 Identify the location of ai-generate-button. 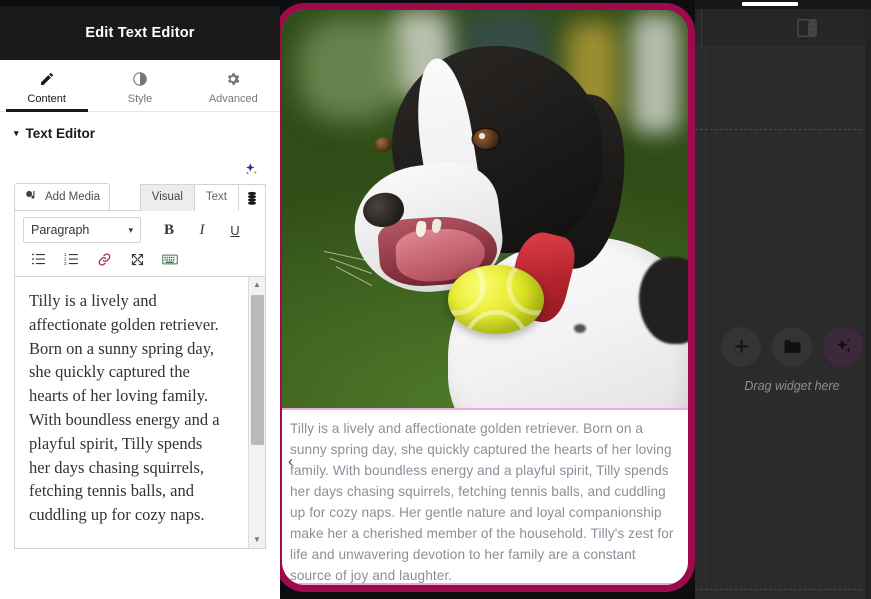
(843, 346).